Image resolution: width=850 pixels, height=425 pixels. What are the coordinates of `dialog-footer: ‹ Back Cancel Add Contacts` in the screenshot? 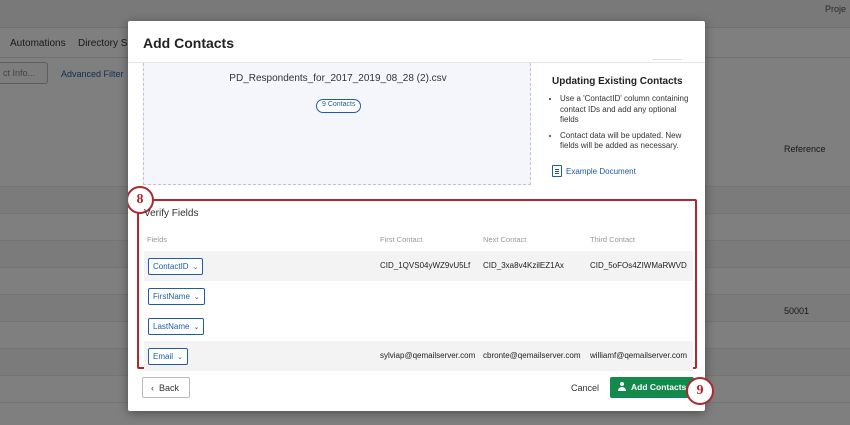 It's located at (416, 391).